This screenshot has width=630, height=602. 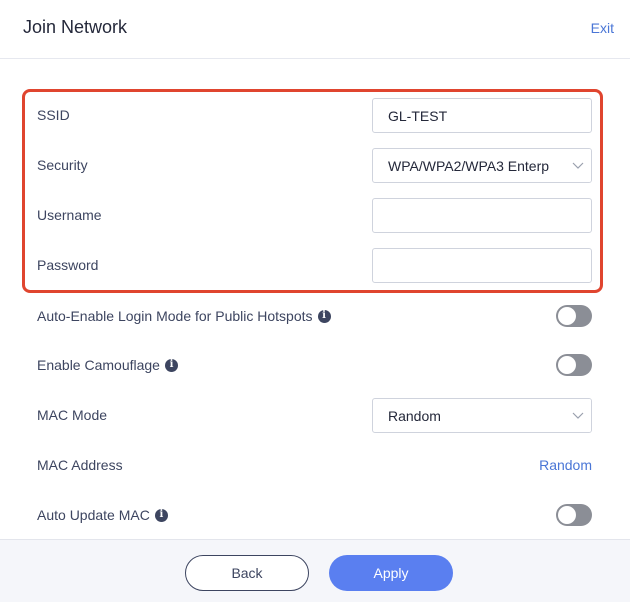 I want to click on security-label: Security, so click(x=62, y=165).